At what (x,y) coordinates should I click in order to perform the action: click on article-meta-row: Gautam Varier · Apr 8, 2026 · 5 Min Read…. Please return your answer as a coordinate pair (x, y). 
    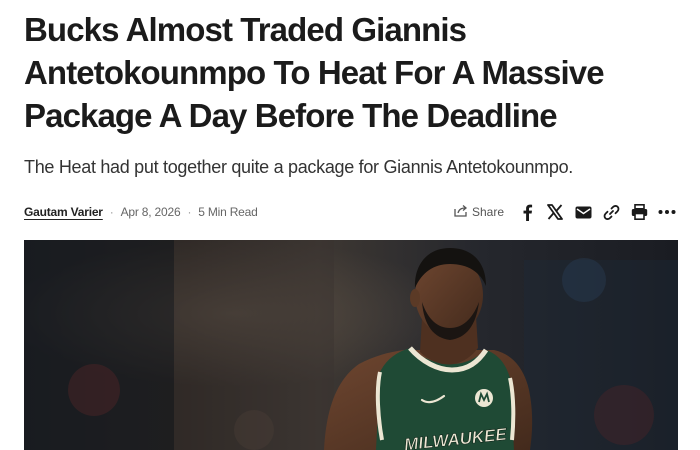
    Looking at the image, I should click on (350, 212).